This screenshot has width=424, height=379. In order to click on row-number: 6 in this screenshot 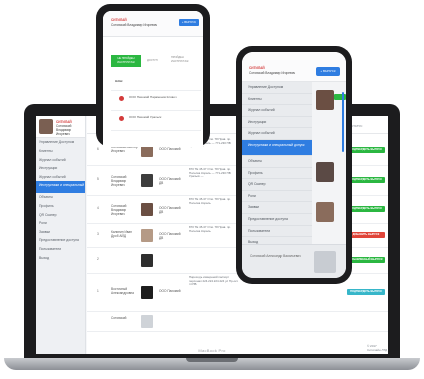, I will do `click(98, 149)`.